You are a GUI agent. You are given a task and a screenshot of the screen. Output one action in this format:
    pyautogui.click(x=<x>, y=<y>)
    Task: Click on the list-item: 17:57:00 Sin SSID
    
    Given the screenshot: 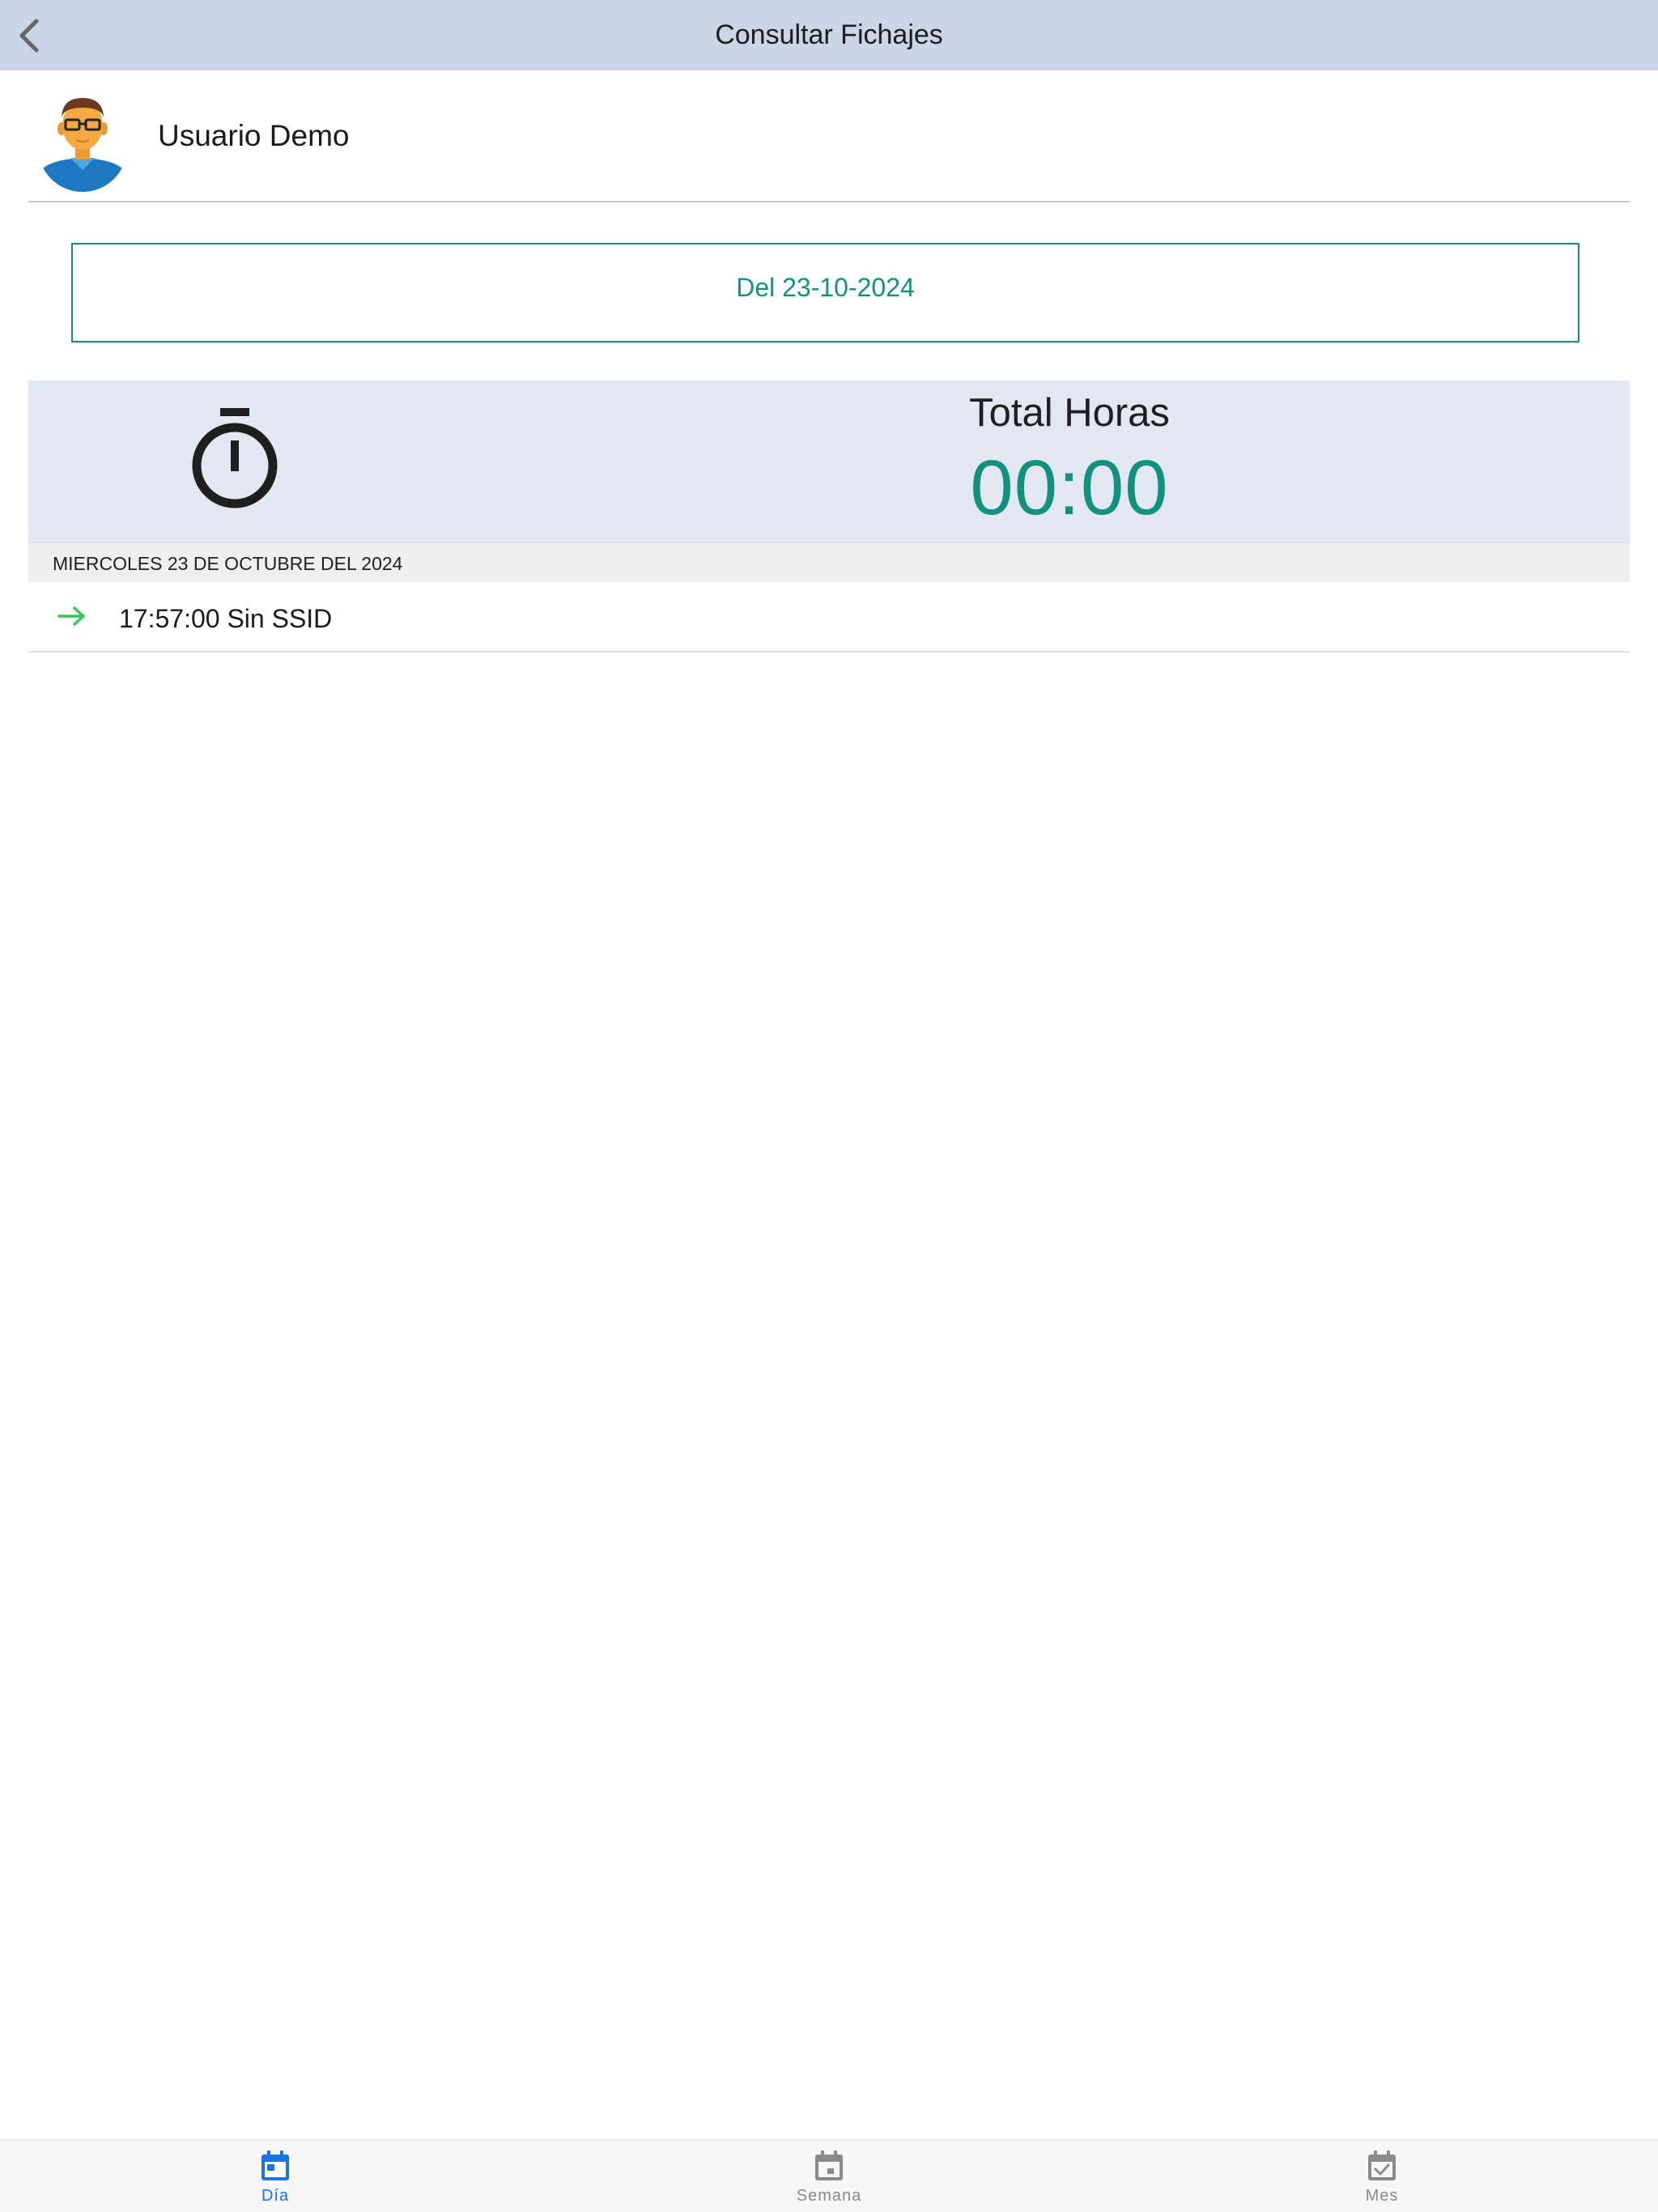 What is the action you would take?
    pyautogui.click(x=829, y=618)
    